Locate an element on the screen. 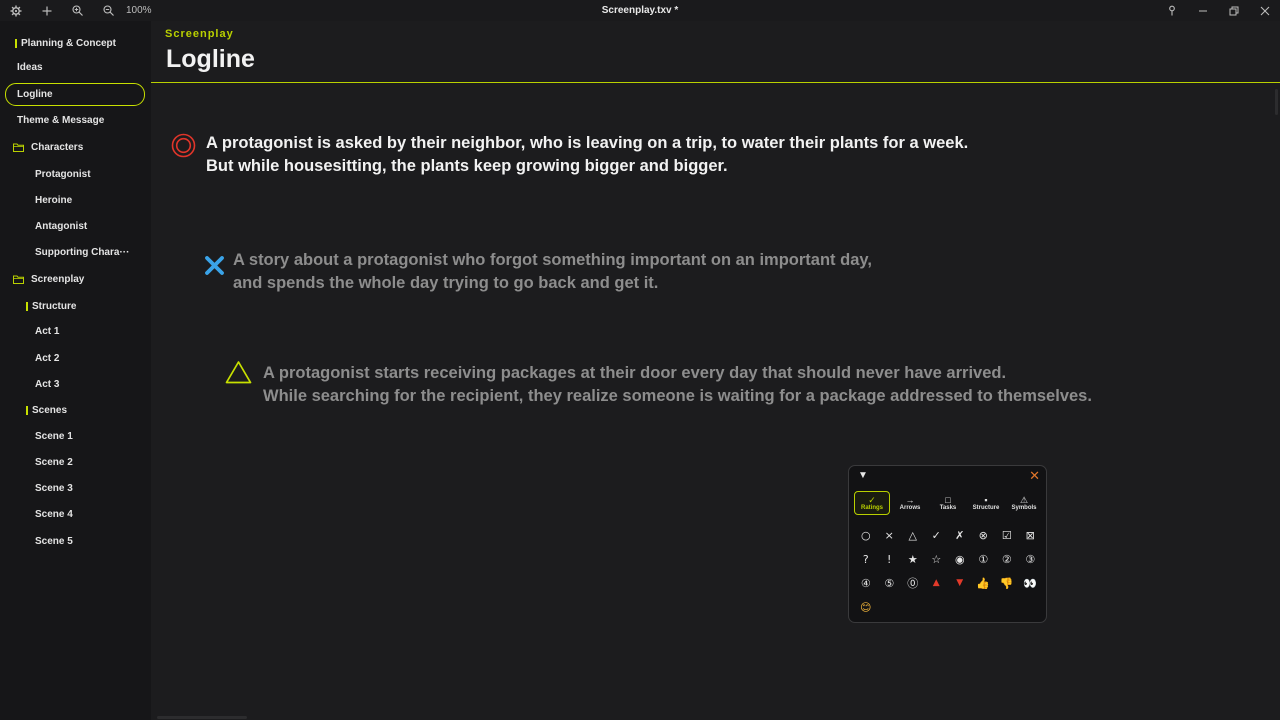 Image resolution: width=1280 pixels, height=720 pixels. sidebar-item-label: Screenplay is located at coordinates (58, 279).